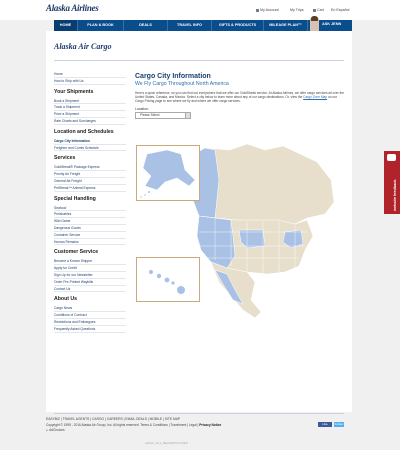  What do you see at coordinates (146, 25) in the screenshot?
I see `tab-deals: DEALS` at bounding box center [146, 25].